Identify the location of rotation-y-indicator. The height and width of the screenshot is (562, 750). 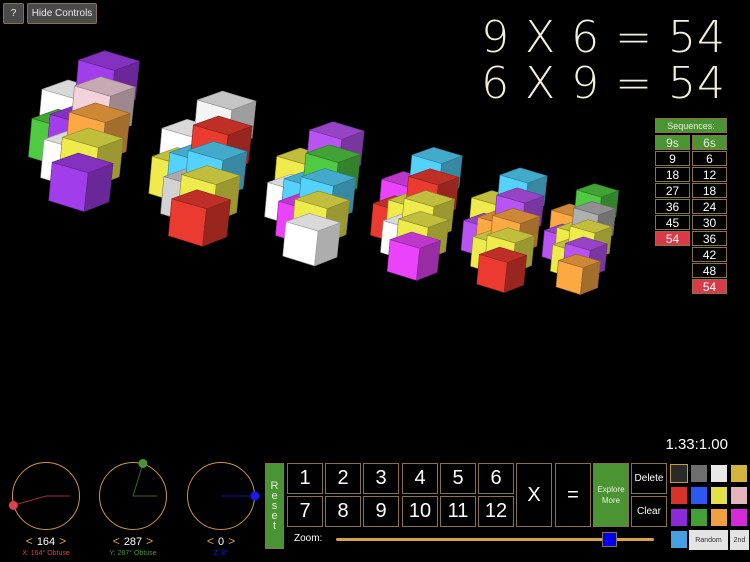
(144, 477).